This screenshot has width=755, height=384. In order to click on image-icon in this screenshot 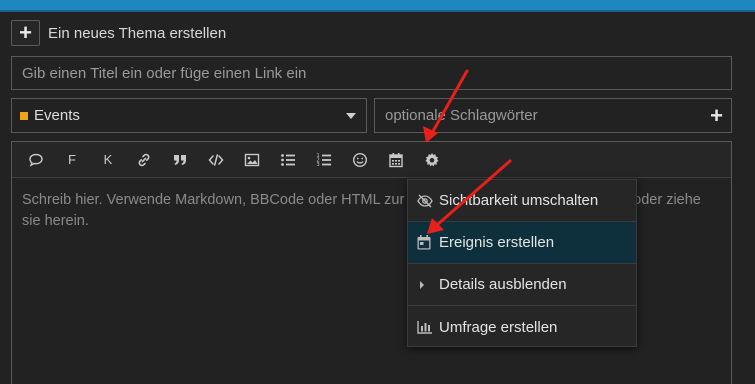, I will do `click(252, 160)`.